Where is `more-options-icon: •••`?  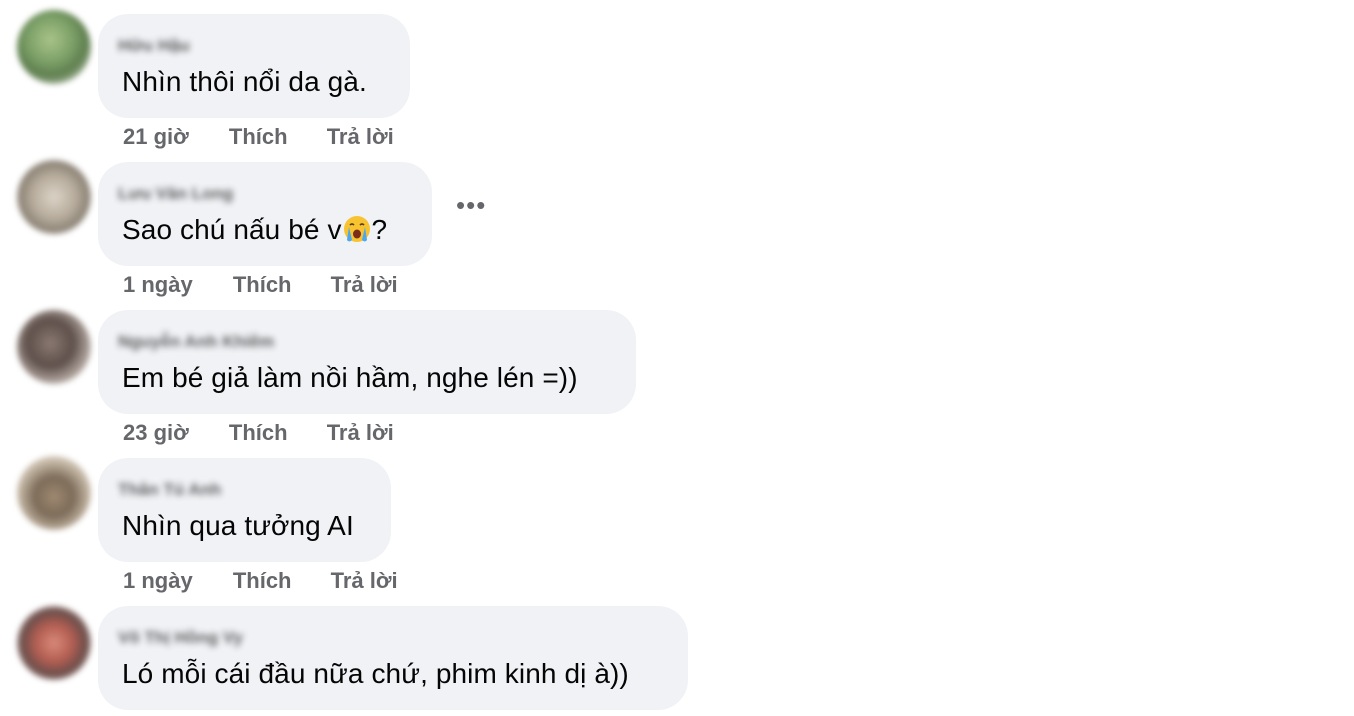 more-options-icon: ••• is located at coordinates (471, 205).